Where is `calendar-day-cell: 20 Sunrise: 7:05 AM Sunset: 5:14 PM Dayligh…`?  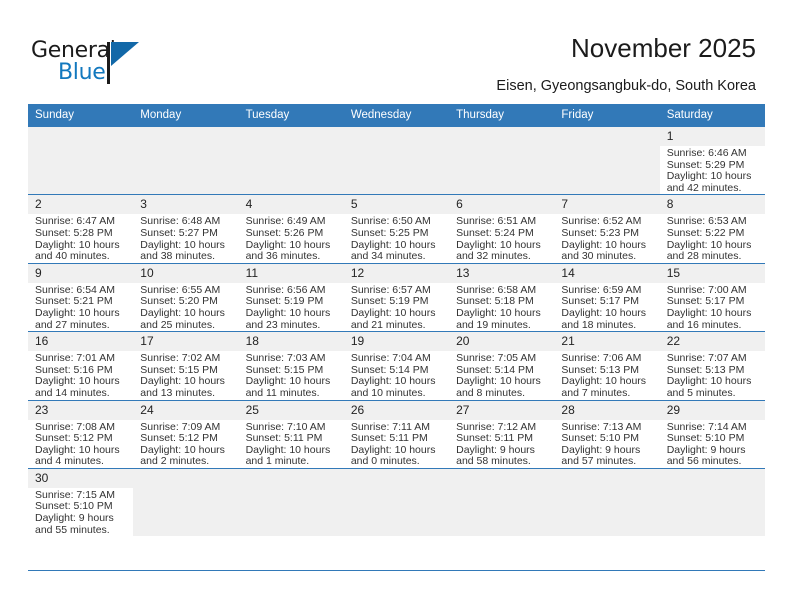 calendar-day-cell: 20 Sunrise: 7:05 AM Sunset: 5:14 PM Dayligh… is located at coordinates (502, 365).